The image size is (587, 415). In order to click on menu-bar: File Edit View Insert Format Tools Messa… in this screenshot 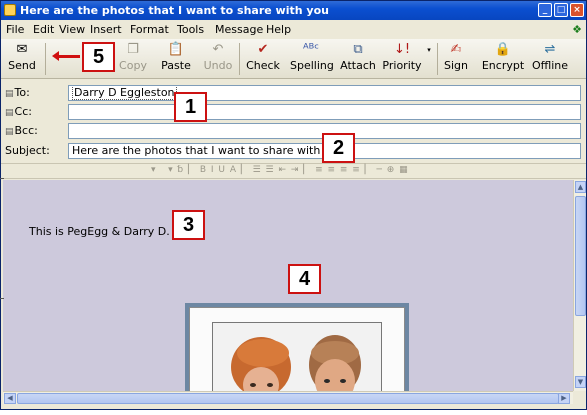, I will do `click(293, 29)`.